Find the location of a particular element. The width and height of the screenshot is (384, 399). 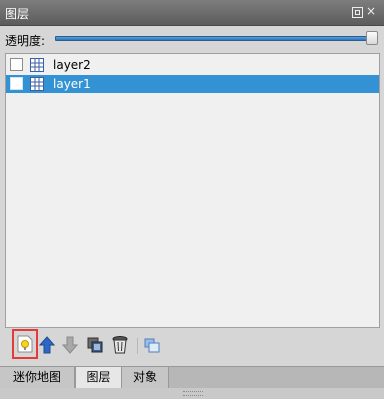

trash-icon is located at coordinates (121, 345).